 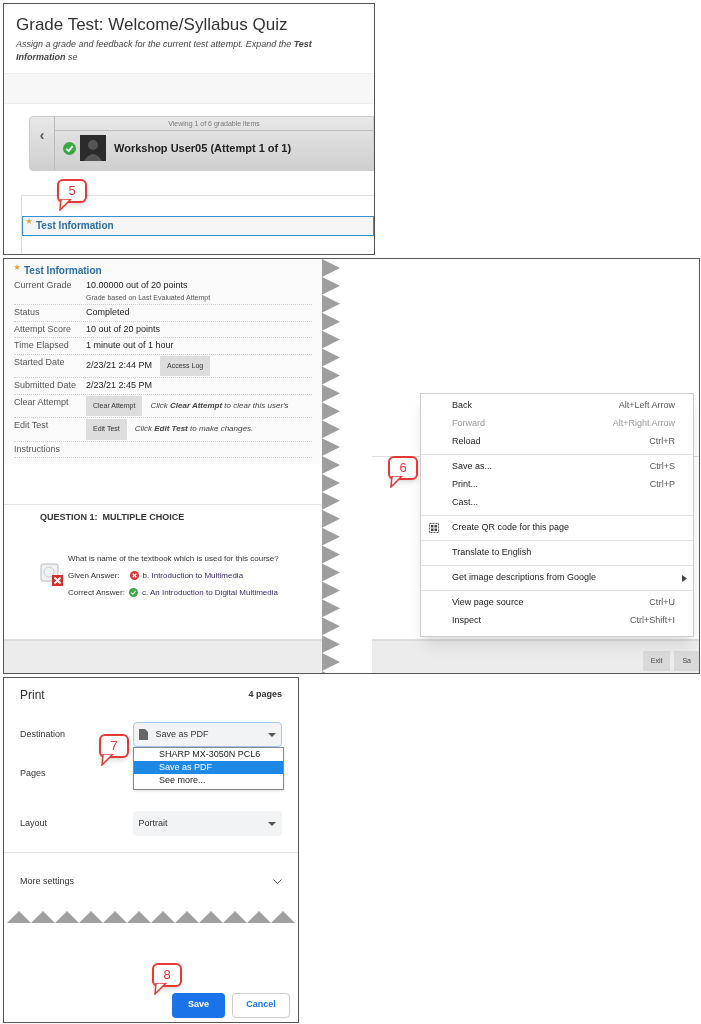 What do you see at coordinates (27, 312) in the screenshot?
I see `field-label: Status` at bounding box center [27, 312].